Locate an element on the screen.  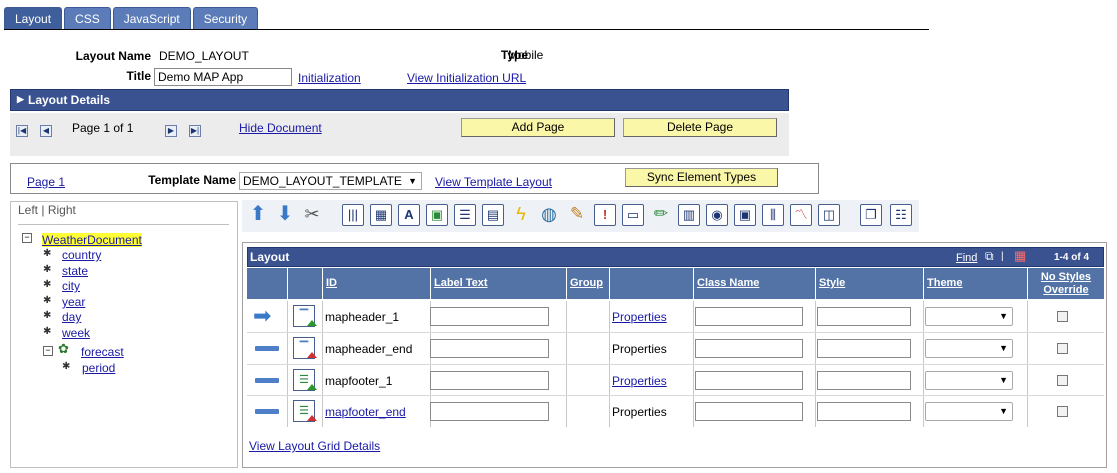
marker-triangle-icon is located at coordinates (312, 387).